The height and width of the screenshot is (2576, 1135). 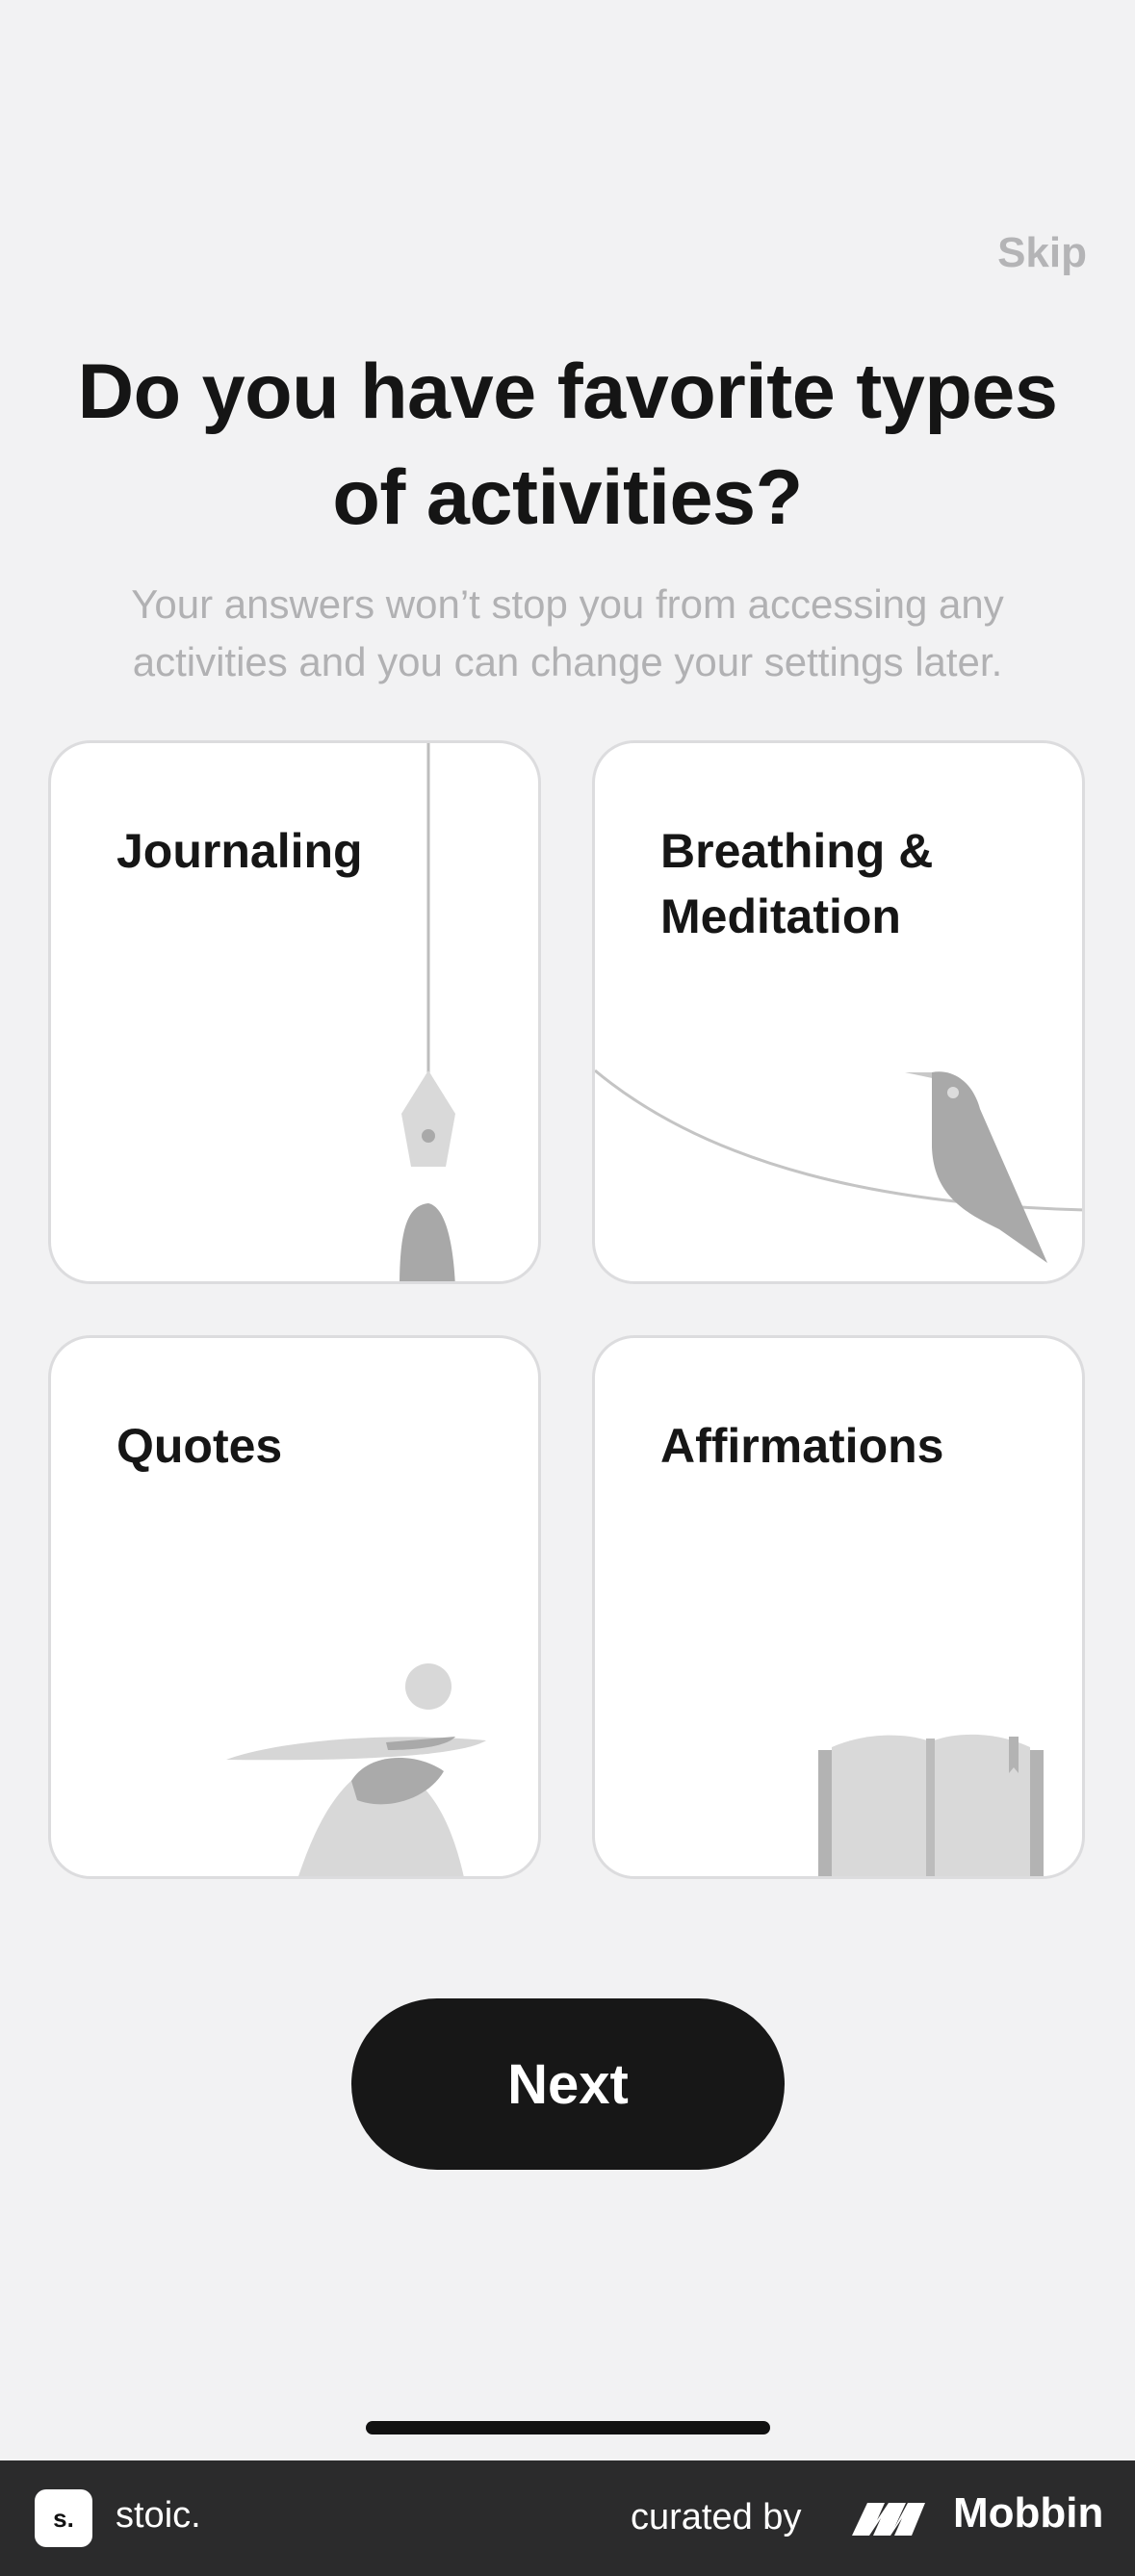 I want to click on skip-button: Skip, so click(x=1042, y=253).